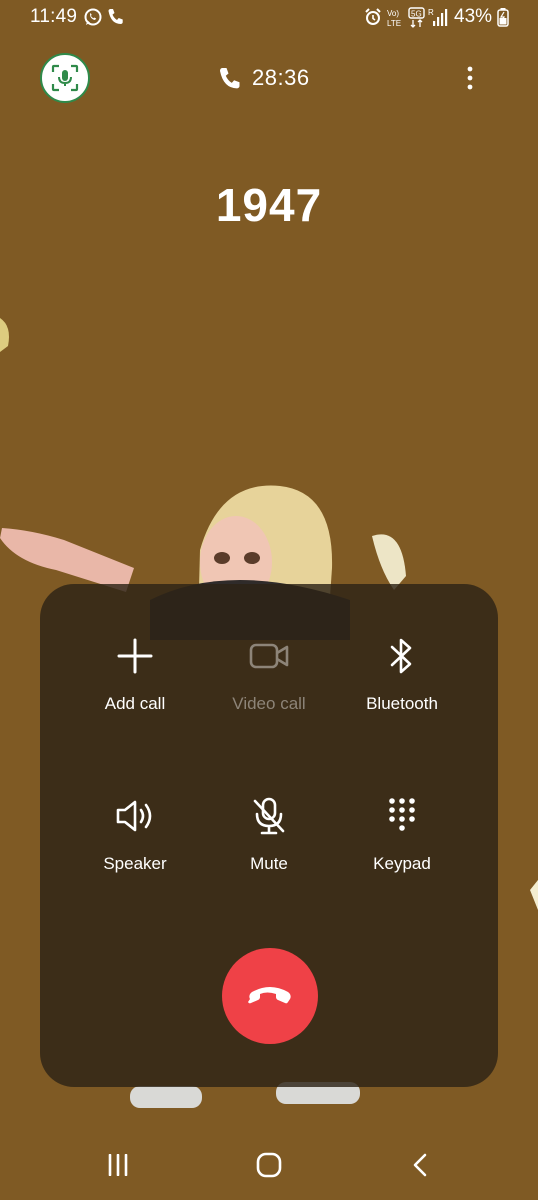 Image resolution: width=538 pixels, height=1200 pixels. I want to click on keypad-label: Keypad, so click(402, 863).